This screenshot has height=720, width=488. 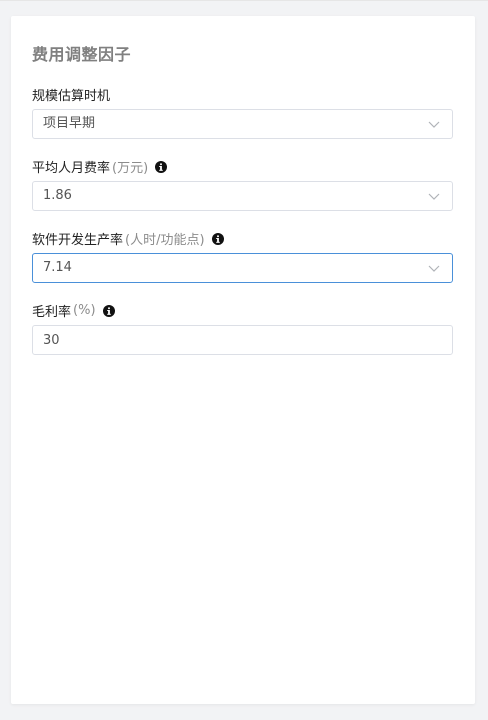 What do you see at coordinates (238, 340) in the screenshot?
I see `gross-margin-field` at bounding box center [238, 340].